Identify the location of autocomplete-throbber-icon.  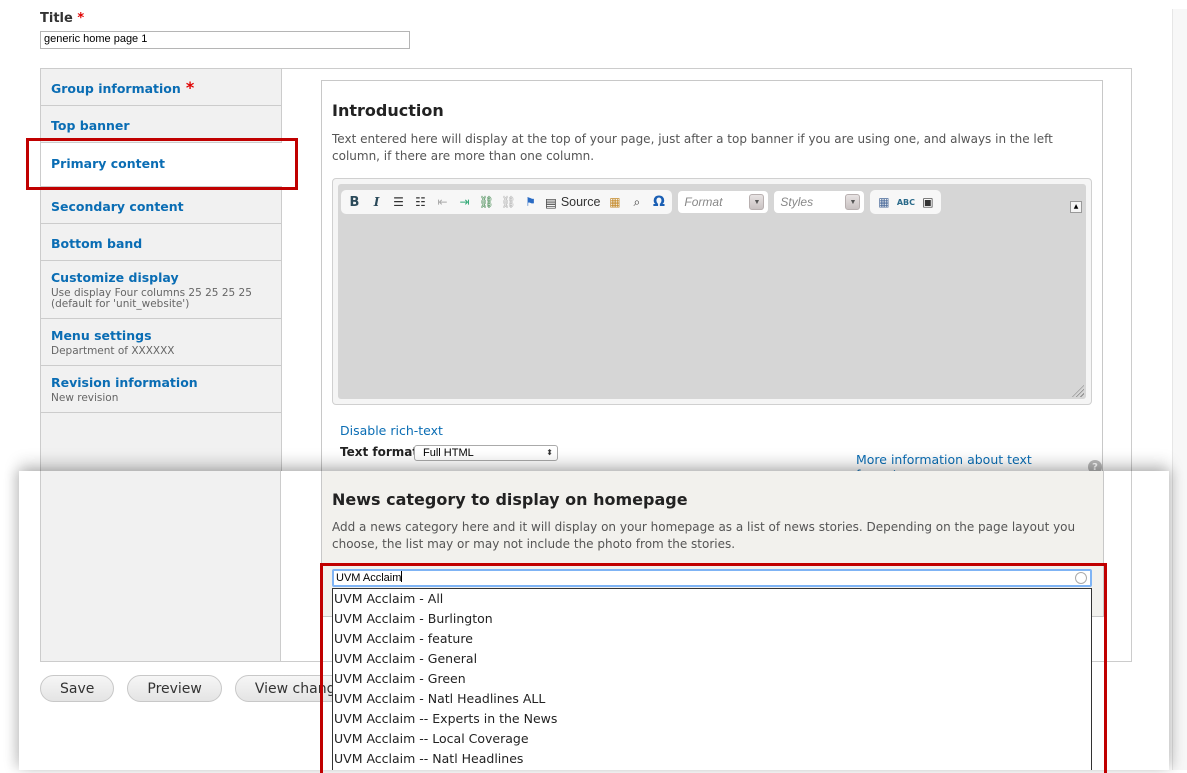
(1081, 578).